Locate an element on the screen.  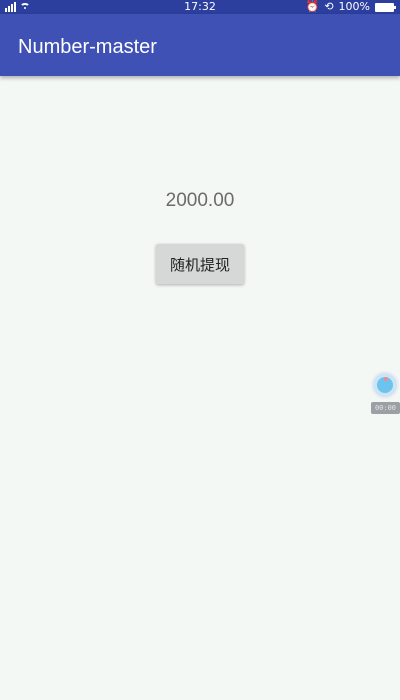
floating-ball-icon is located at coordinates (385, 385).